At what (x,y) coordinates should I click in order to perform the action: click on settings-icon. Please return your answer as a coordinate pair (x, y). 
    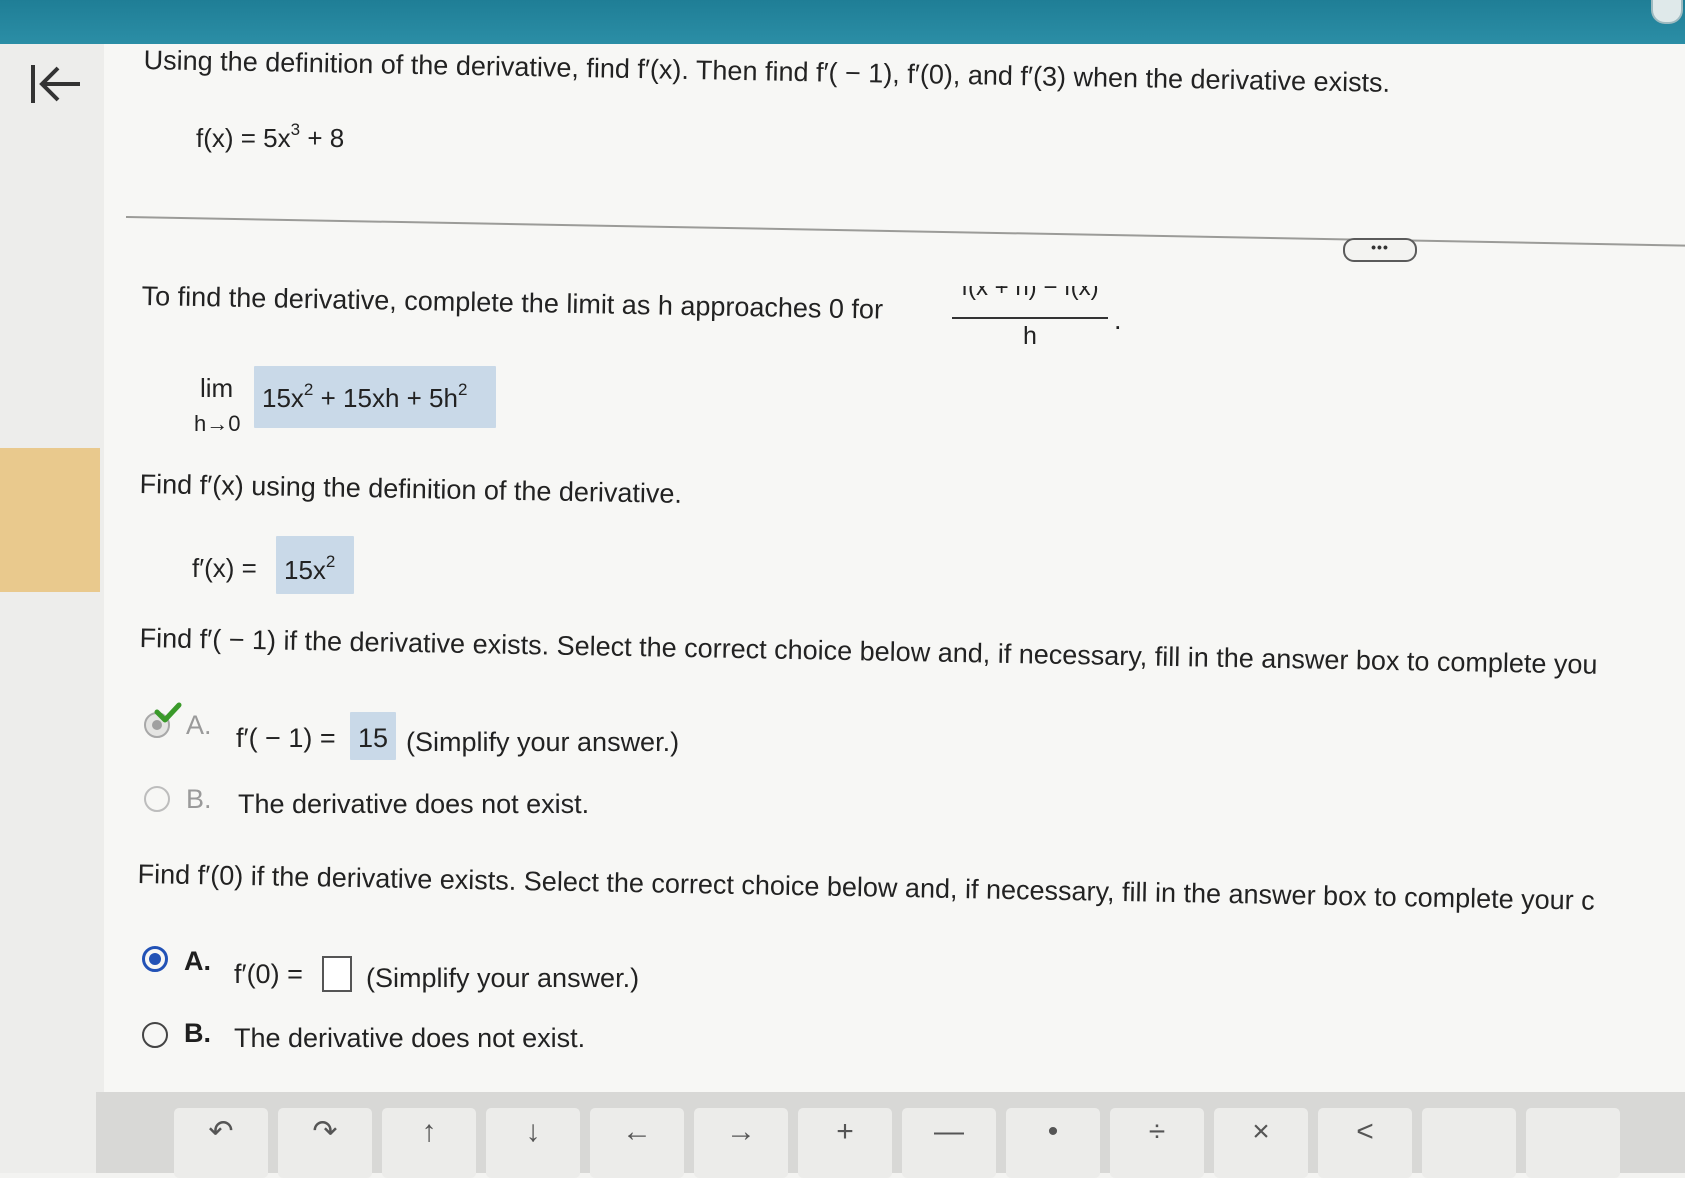
    Looking at the image, I should click on (1667, 12).